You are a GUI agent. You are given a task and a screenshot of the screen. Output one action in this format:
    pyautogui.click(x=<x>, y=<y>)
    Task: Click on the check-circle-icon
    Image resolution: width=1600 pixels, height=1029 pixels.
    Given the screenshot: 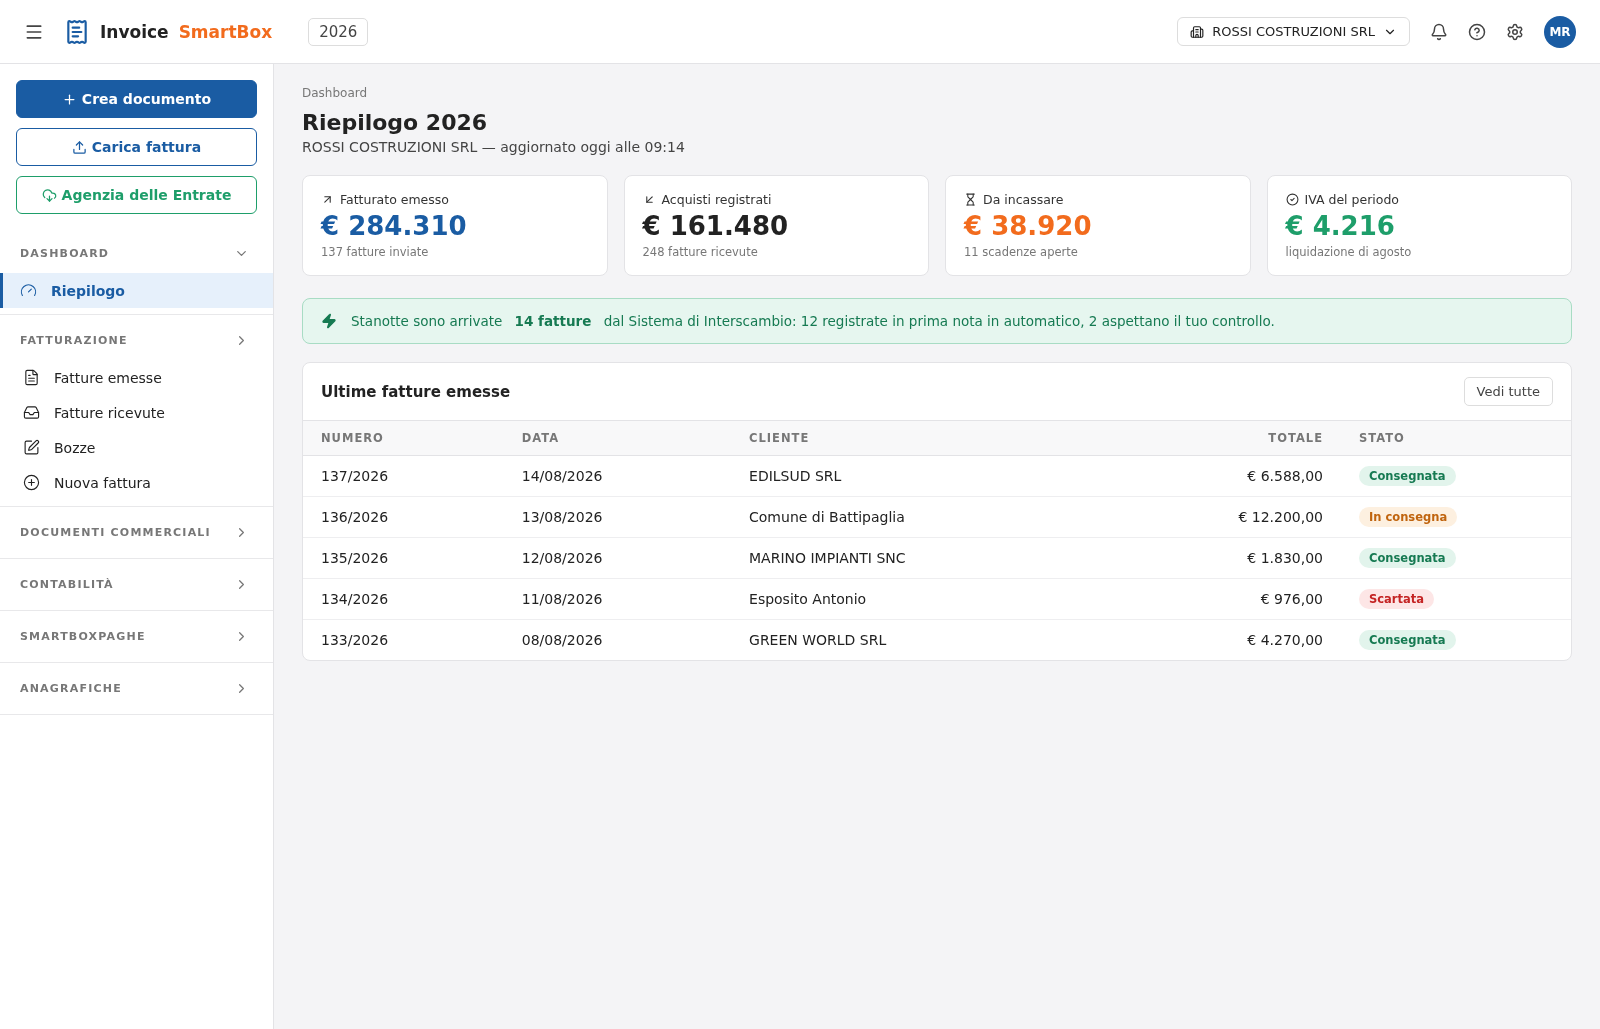 What is the action you would take?
    pyautogui.click(x=1292, y=199)
    